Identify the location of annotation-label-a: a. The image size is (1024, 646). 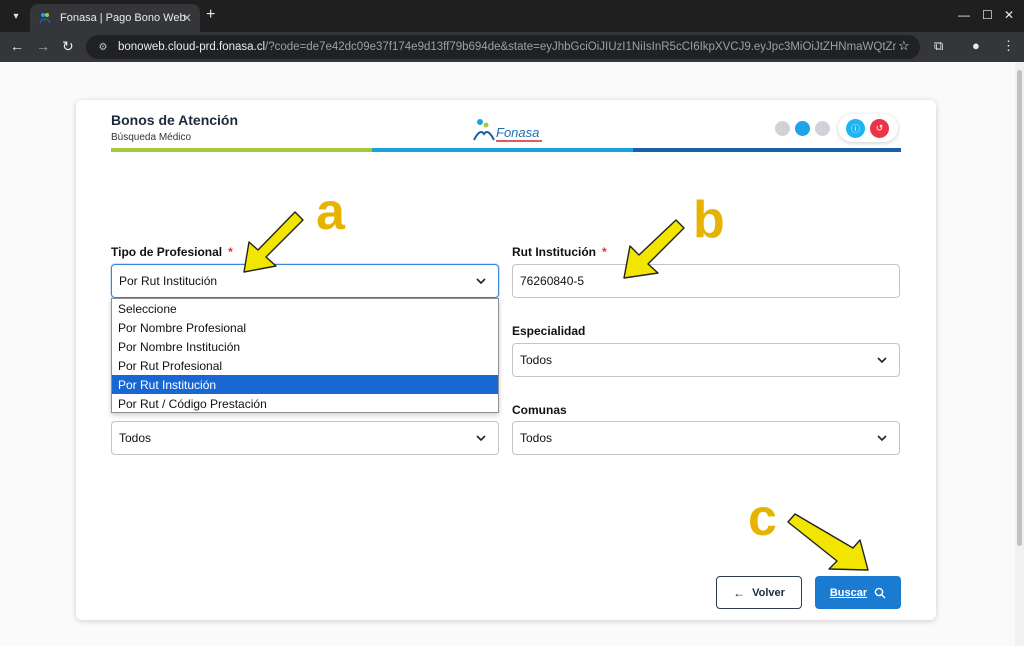
(330, 212).